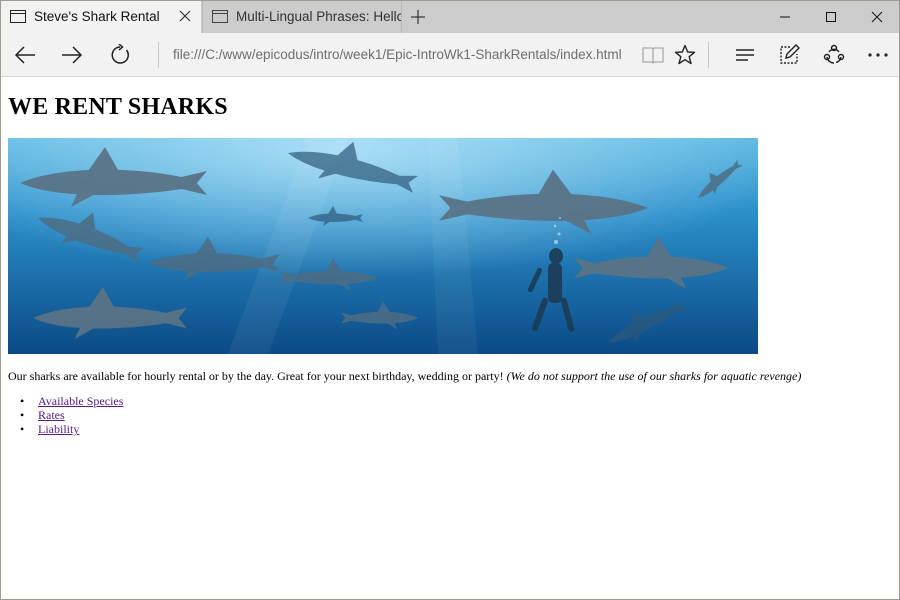  What do you see at coordinates (708, 55) in the screenshot?
I see `toolbar-divider` at bounding box center [708, 55].